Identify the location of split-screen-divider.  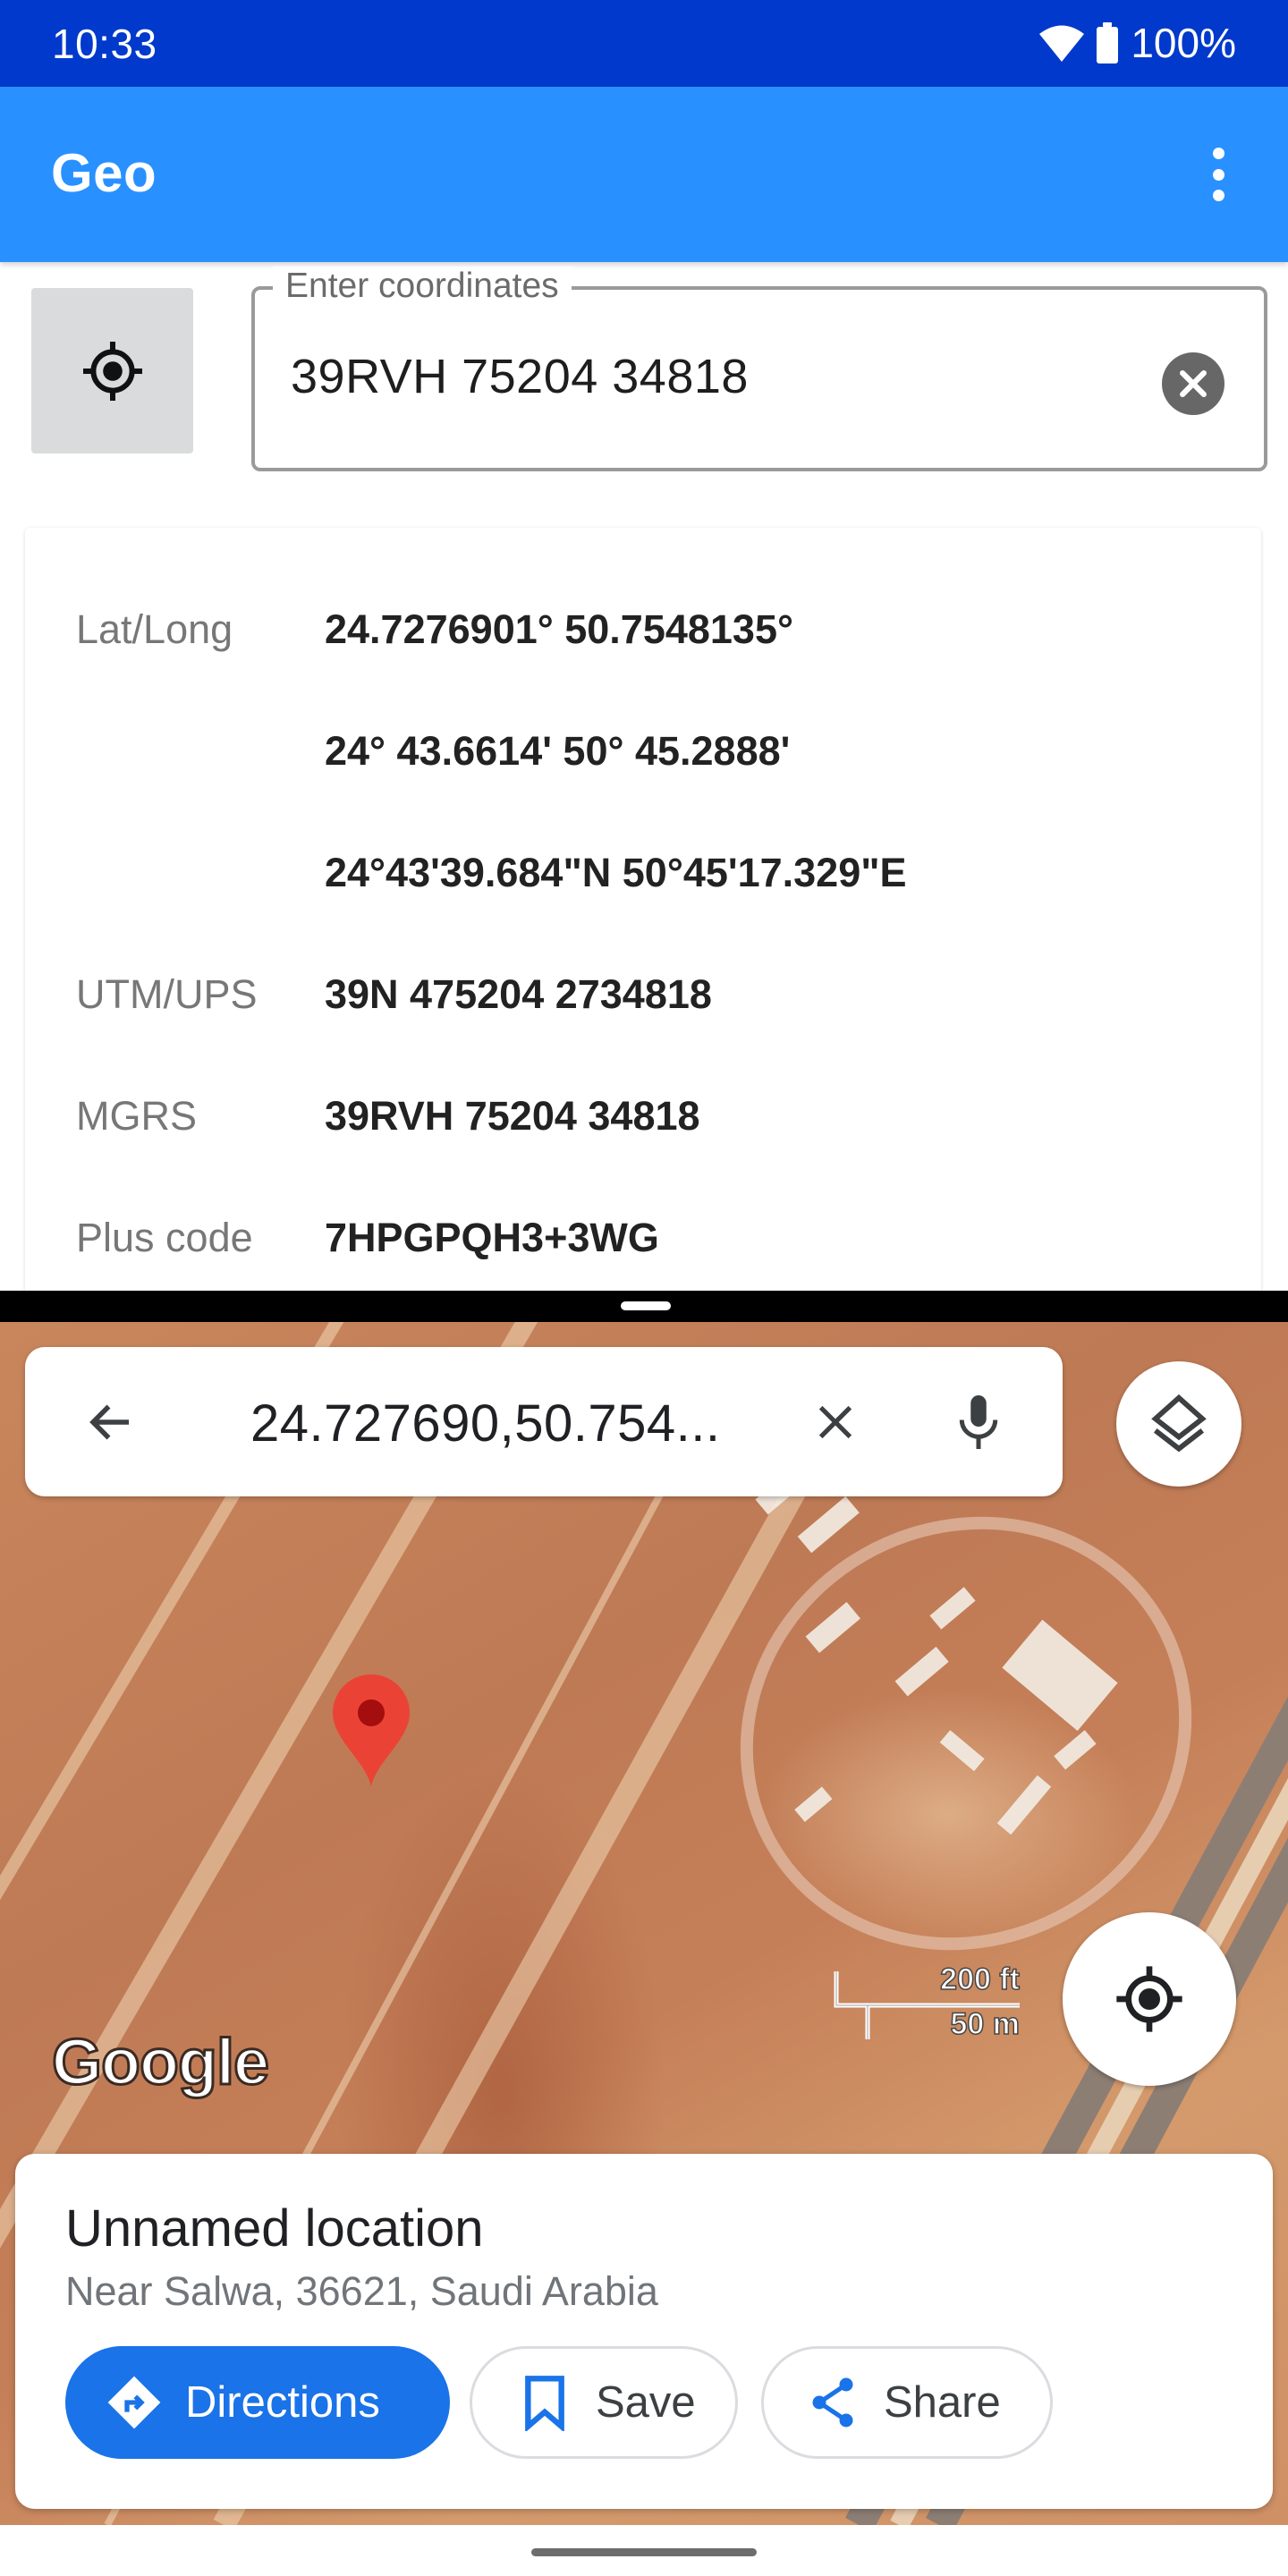
(644, 1306).